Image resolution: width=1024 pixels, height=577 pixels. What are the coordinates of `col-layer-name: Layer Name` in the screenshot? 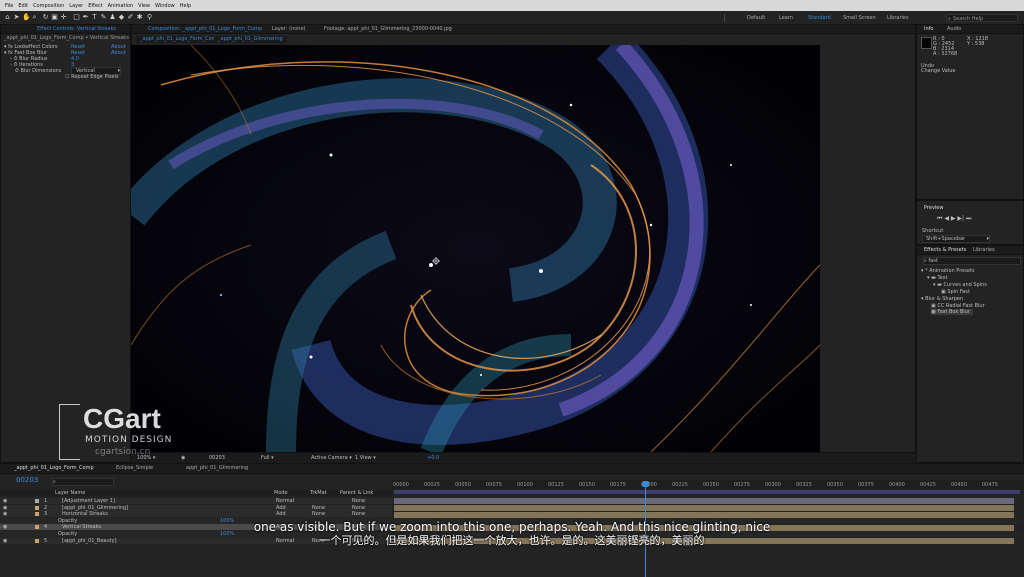 It's located at (70, 493).